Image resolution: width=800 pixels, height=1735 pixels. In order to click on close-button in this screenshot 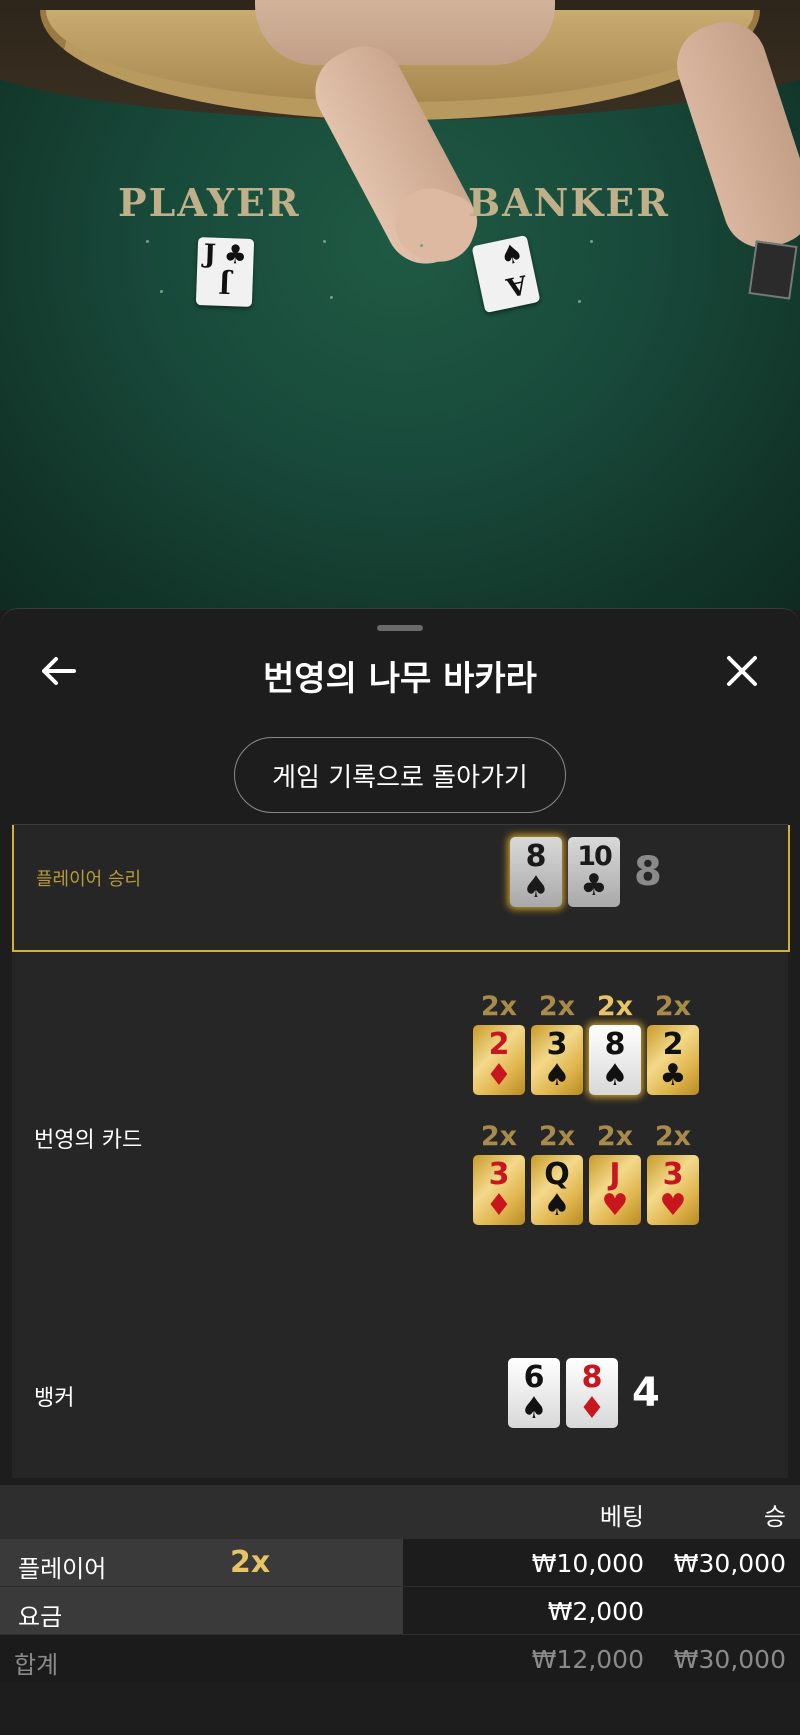, I will do `click(742, 671)`.